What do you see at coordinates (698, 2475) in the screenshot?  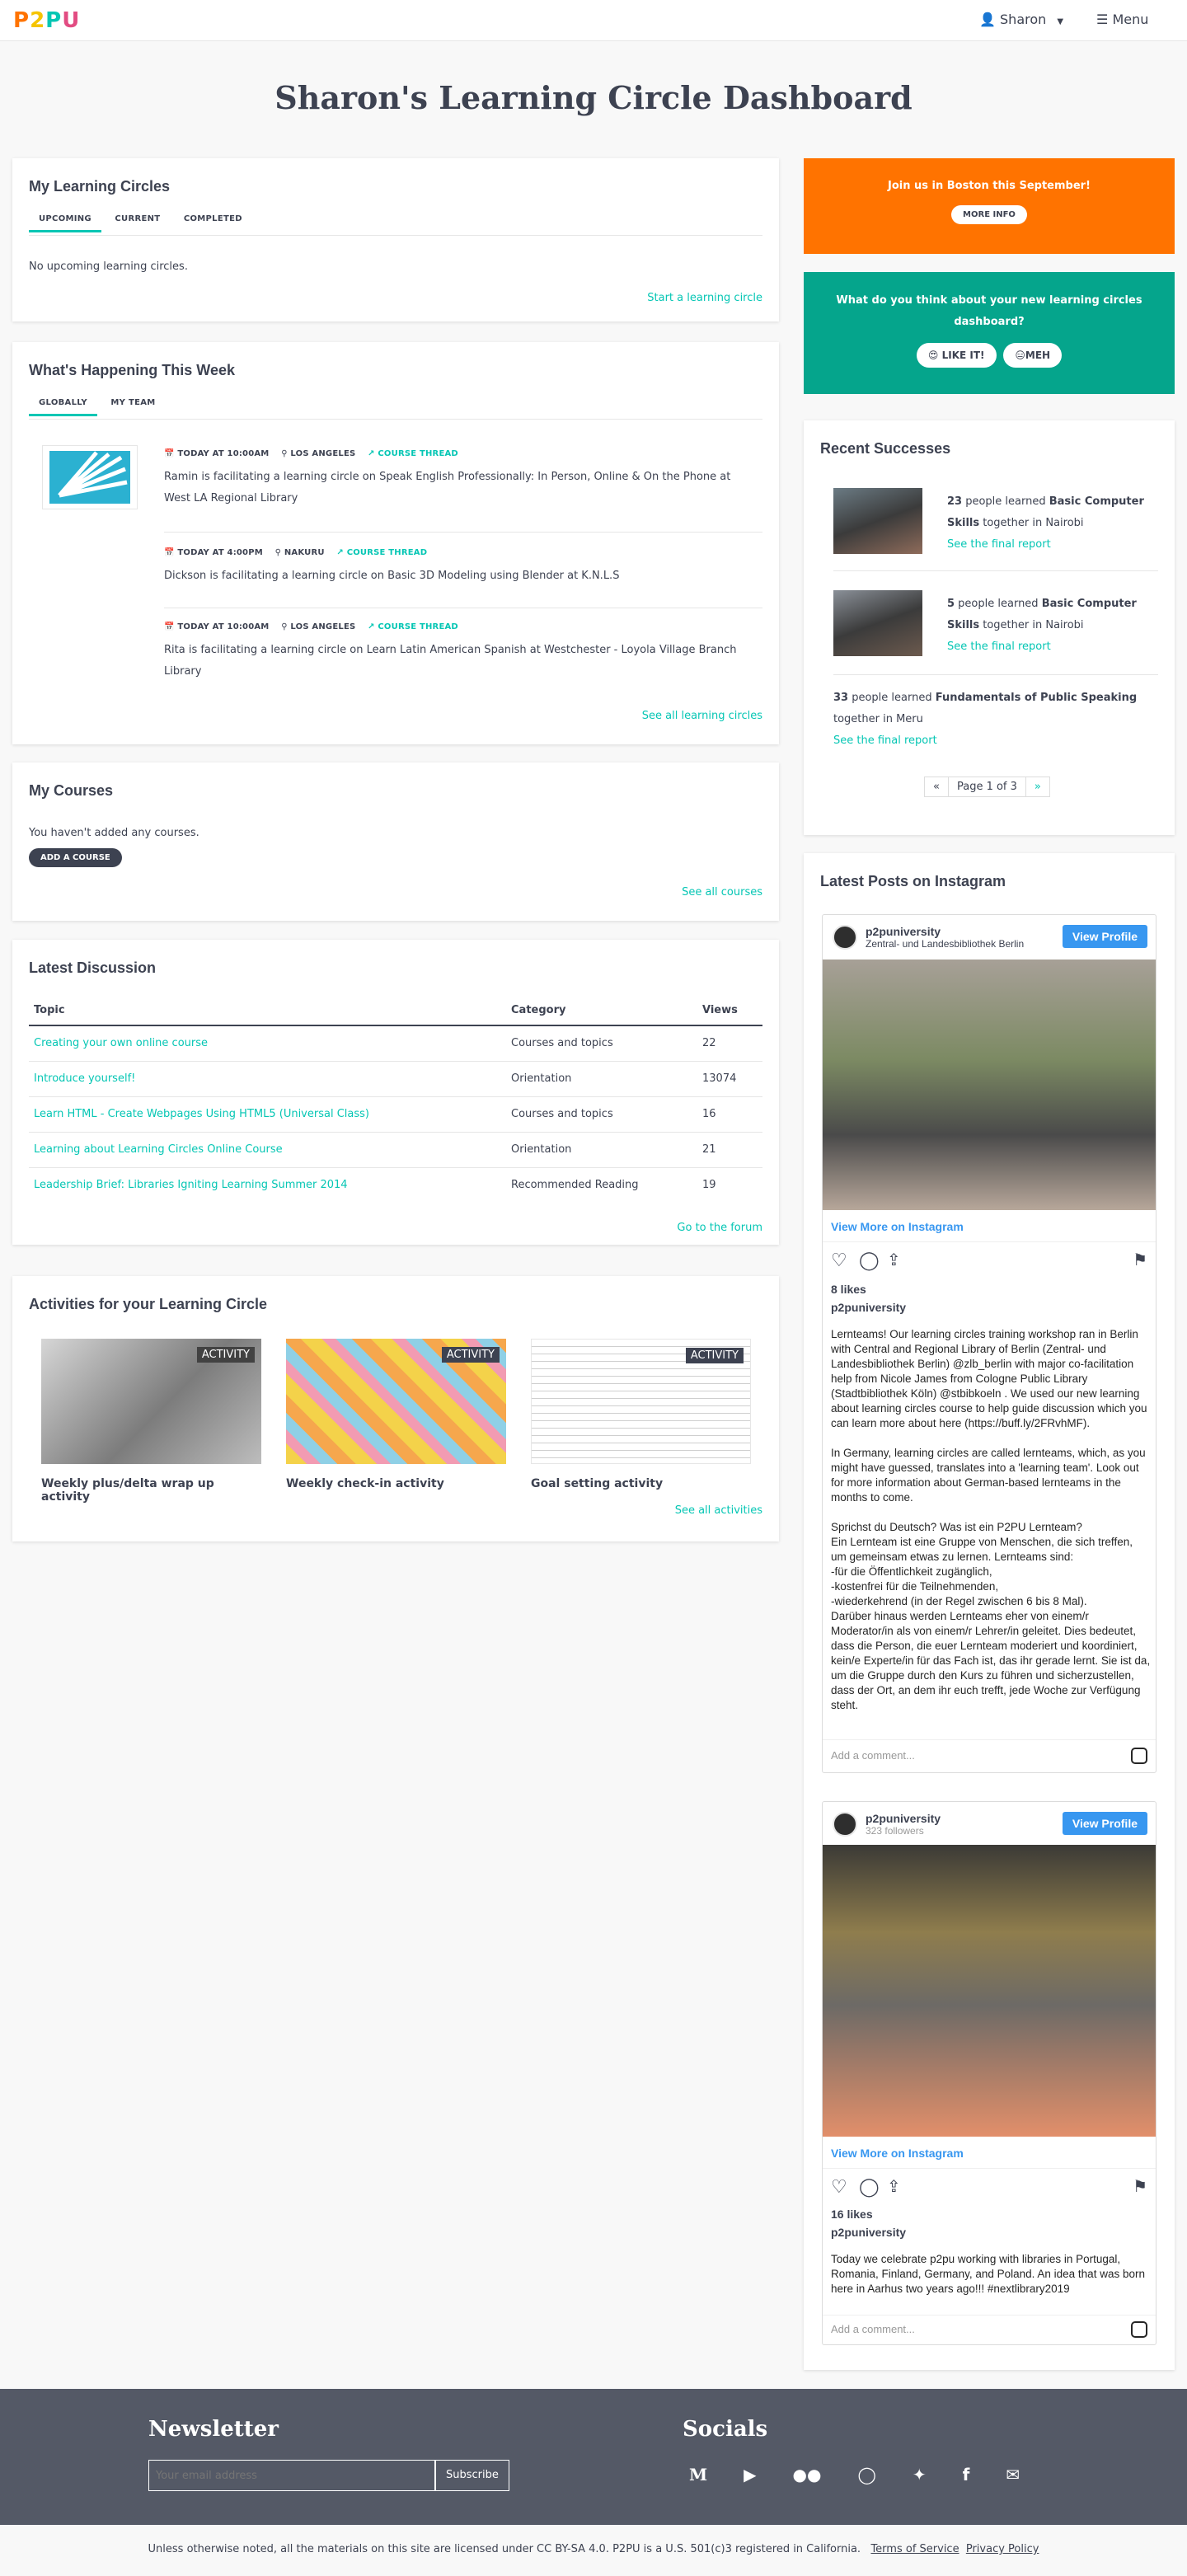 I see `medium-icon: M` at bounding box center [698, 2475].